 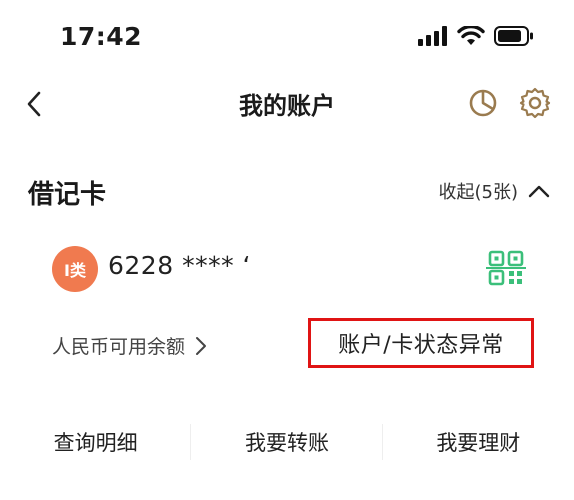 I want to click on qr-code-icon, so click(x=506, y=268).